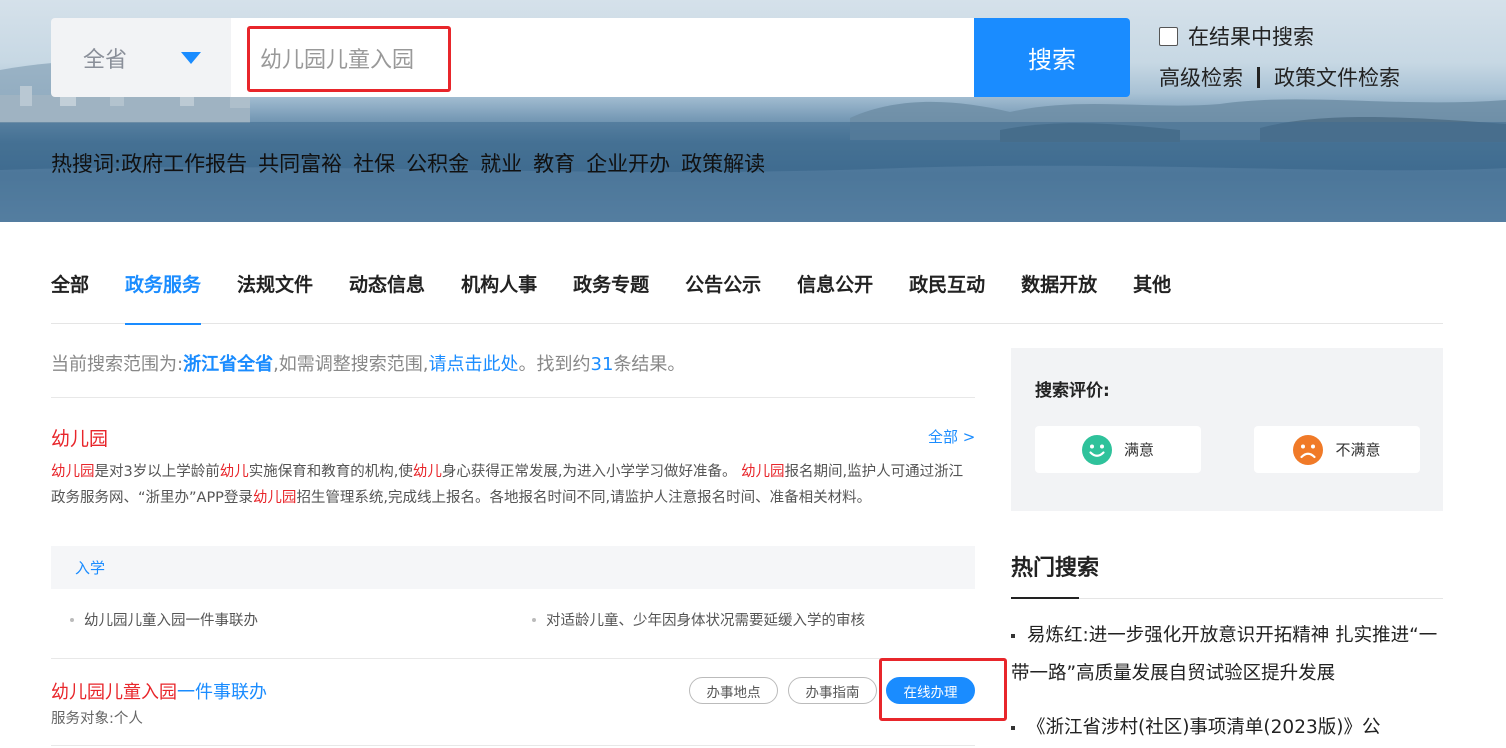 Image resolution: width=1506 pixels, height=748 pixels. I want to click on hot-word-link: 政府工作报告, so click(184, 163).